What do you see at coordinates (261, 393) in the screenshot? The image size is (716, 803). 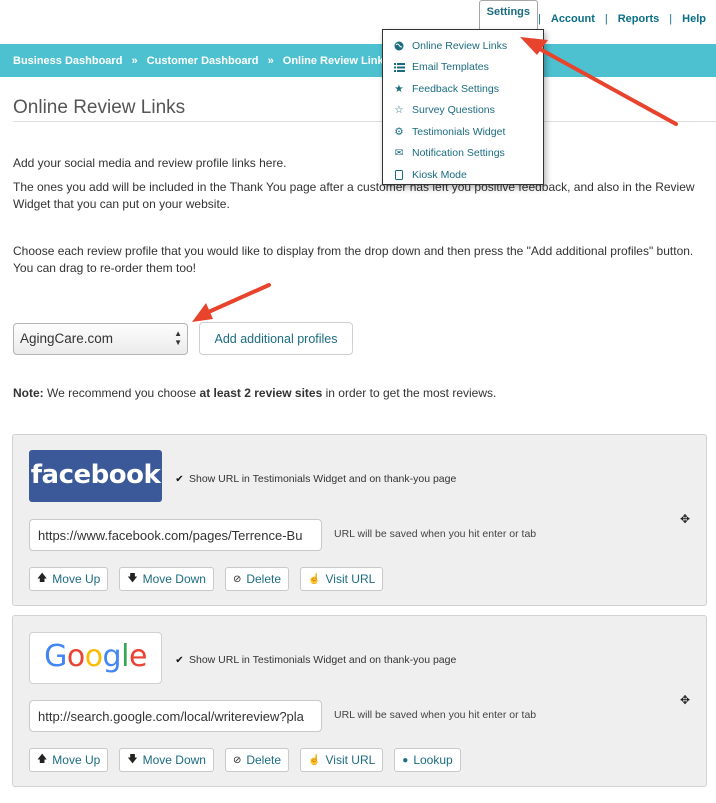 I see `note-text-bold: at least 2 review sites` at bounding box center [261, 393].